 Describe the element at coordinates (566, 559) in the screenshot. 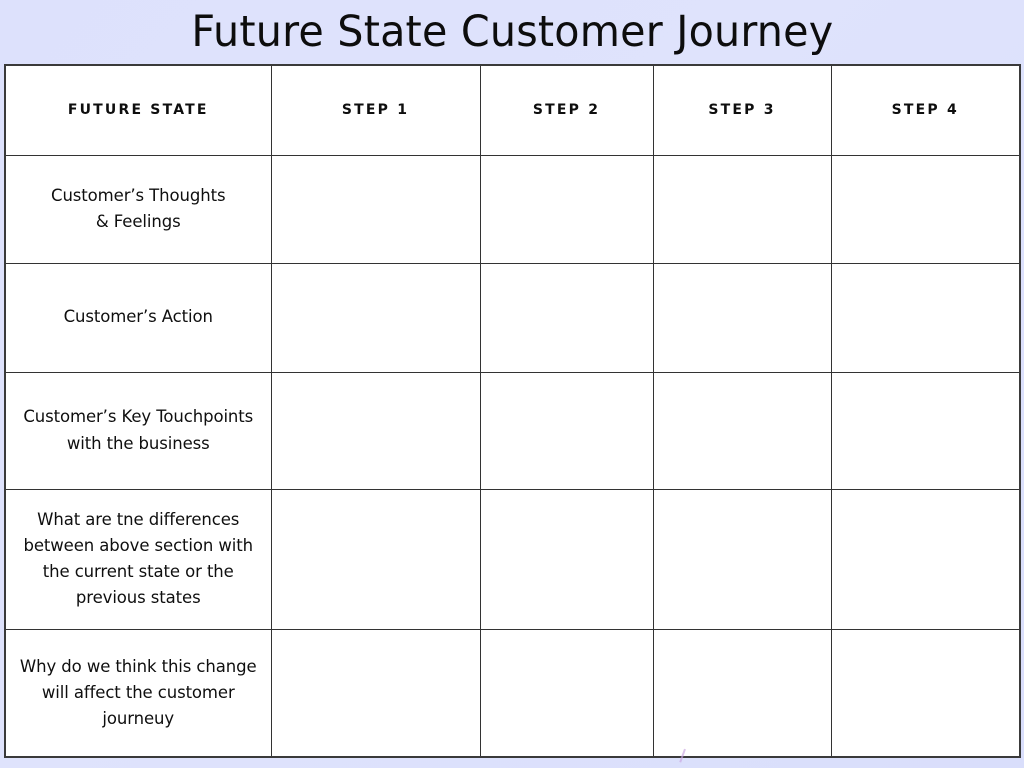

I see `cell-differences-step2` at that location.